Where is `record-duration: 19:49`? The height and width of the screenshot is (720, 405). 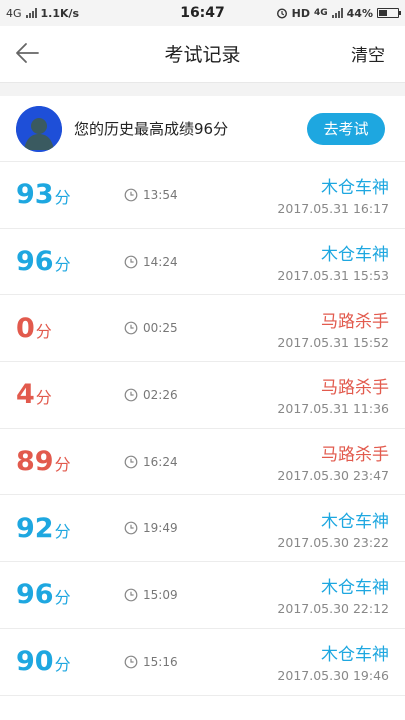
record-duration: 19:49 is located at coordinates (151, 528).